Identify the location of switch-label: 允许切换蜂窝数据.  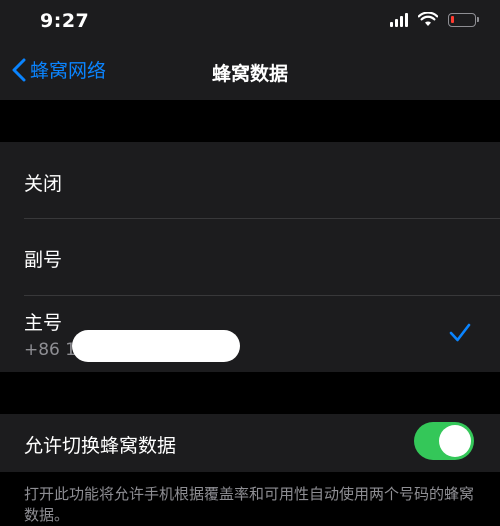
(100, 446).